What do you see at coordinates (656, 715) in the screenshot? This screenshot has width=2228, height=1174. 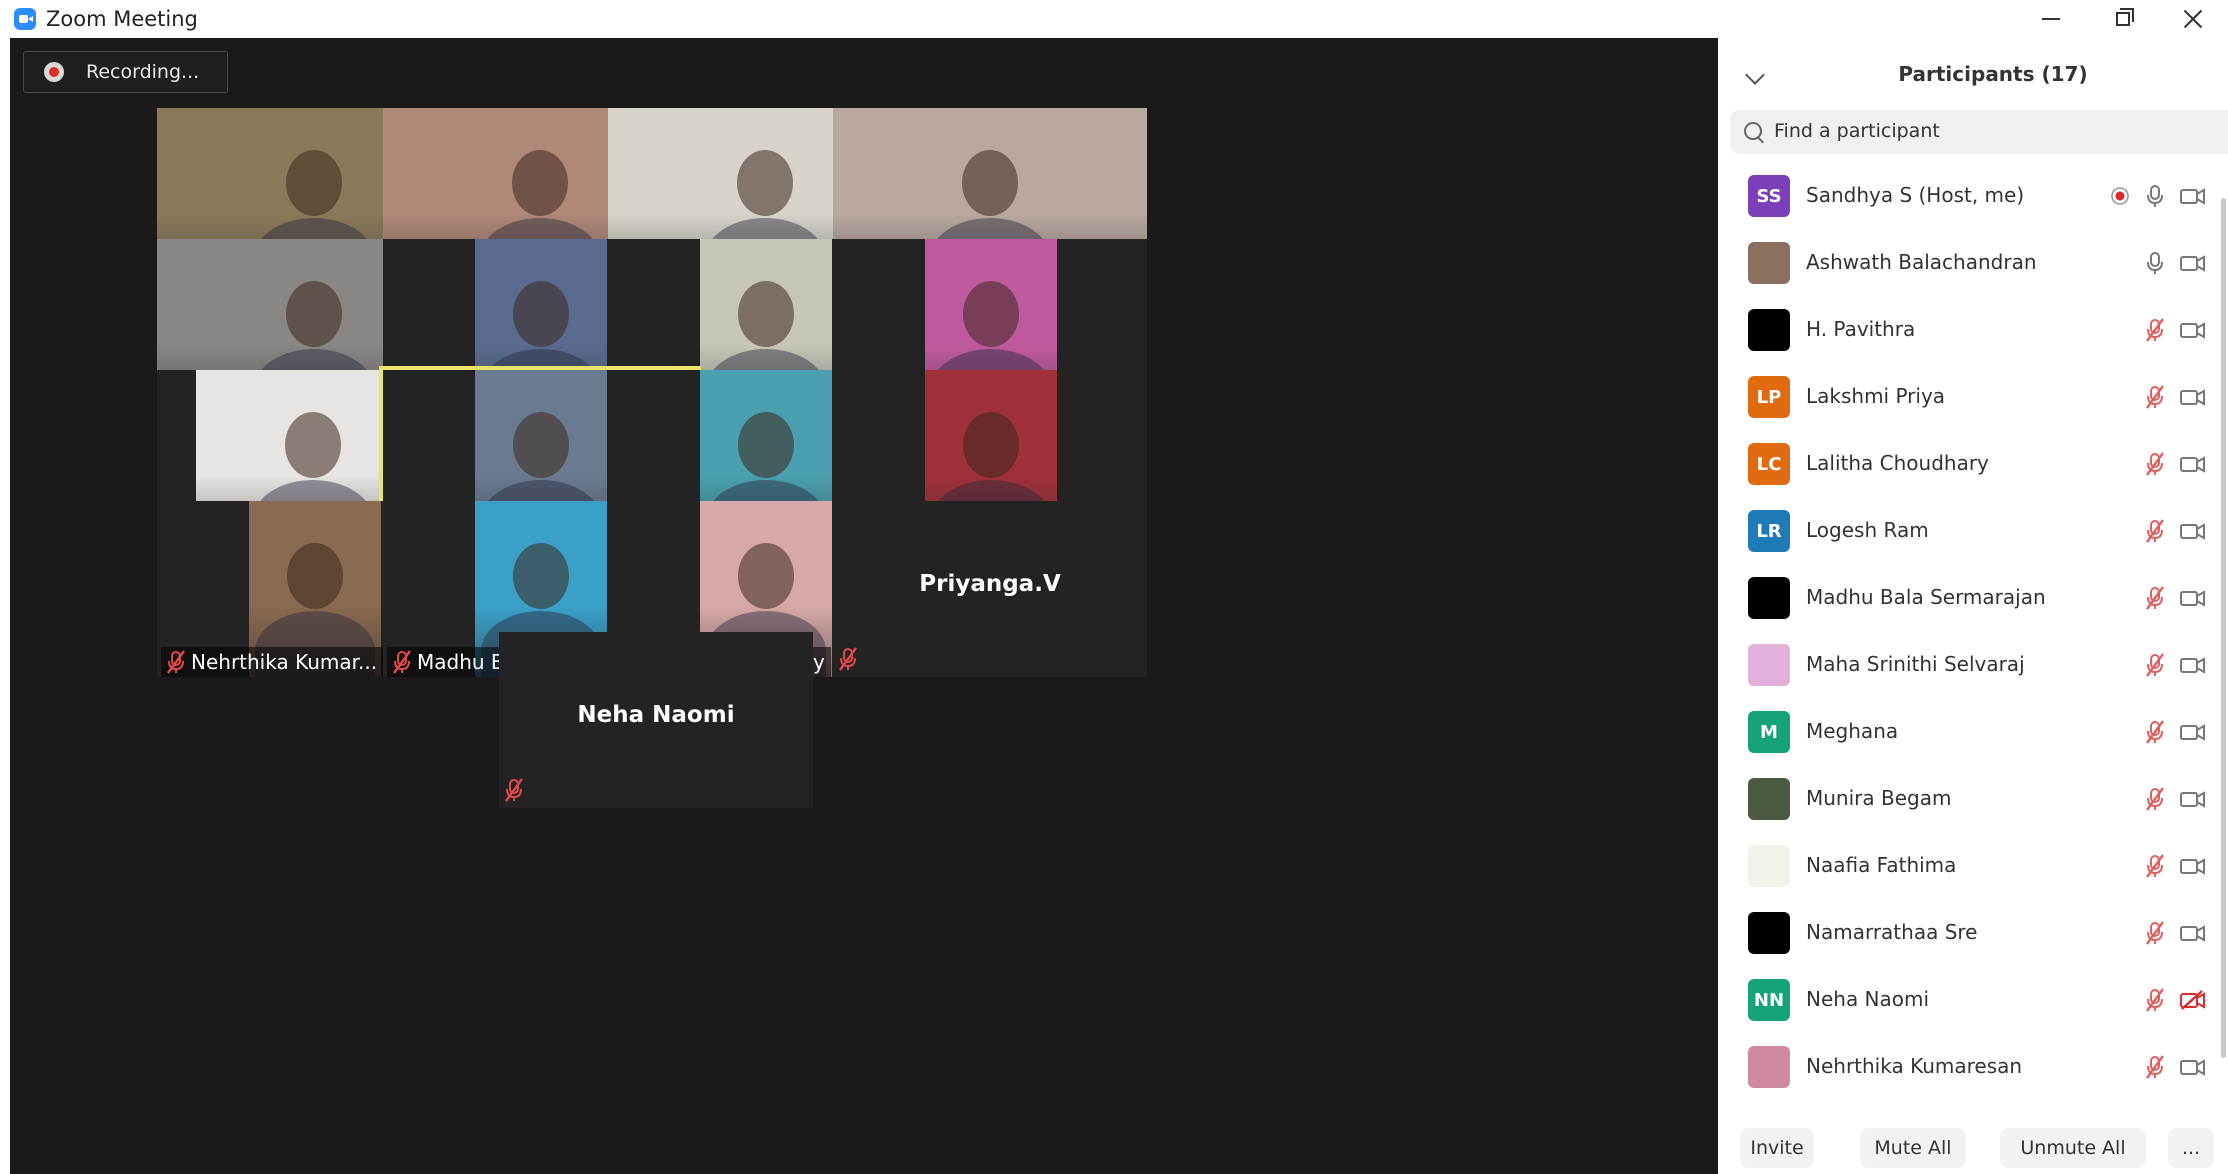 I see `tile-big-name: Neha Naomi` at bounding box center [656, 715].